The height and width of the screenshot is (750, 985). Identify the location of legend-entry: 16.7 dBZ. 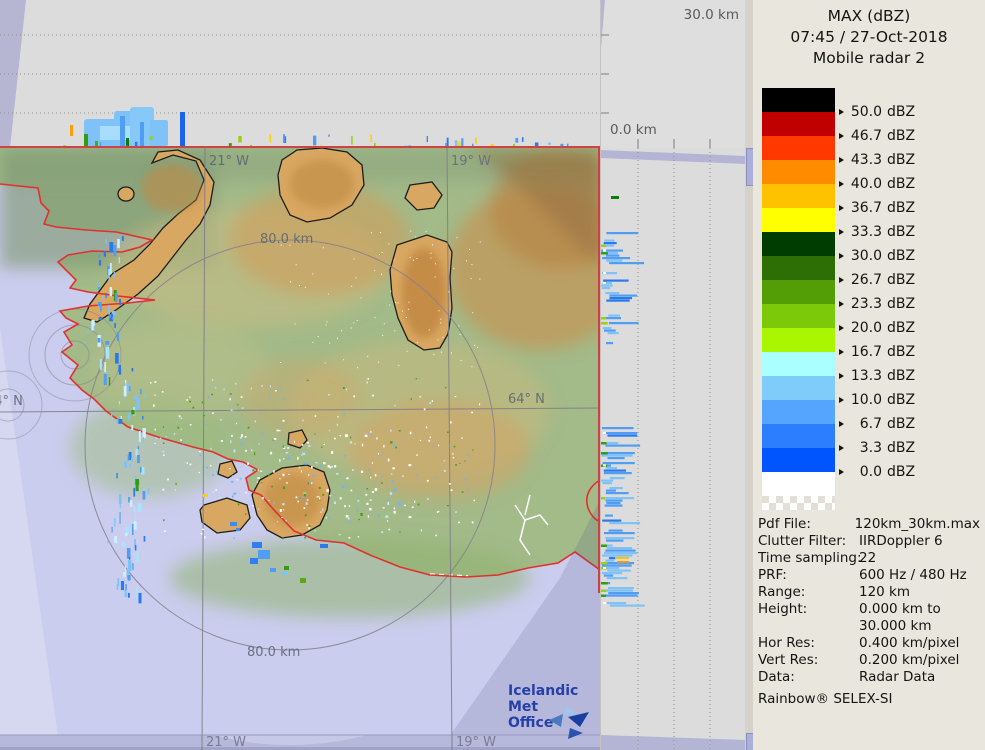
(877, 352).